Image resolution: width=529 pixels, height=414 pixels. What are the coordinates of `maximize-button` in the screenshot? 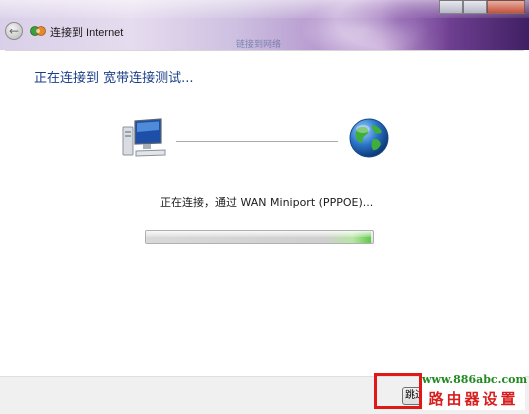 It's located at (475, 7).